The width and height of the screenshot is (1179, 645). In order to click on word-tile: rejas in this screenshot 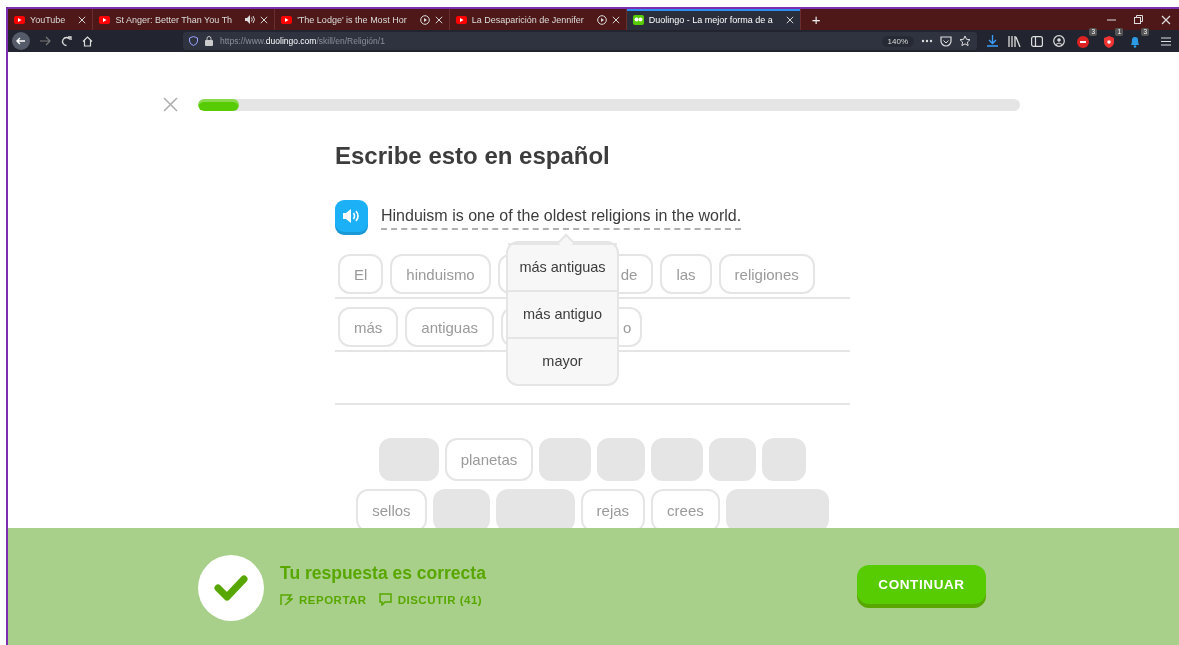, I will do `click(613, 508)`.